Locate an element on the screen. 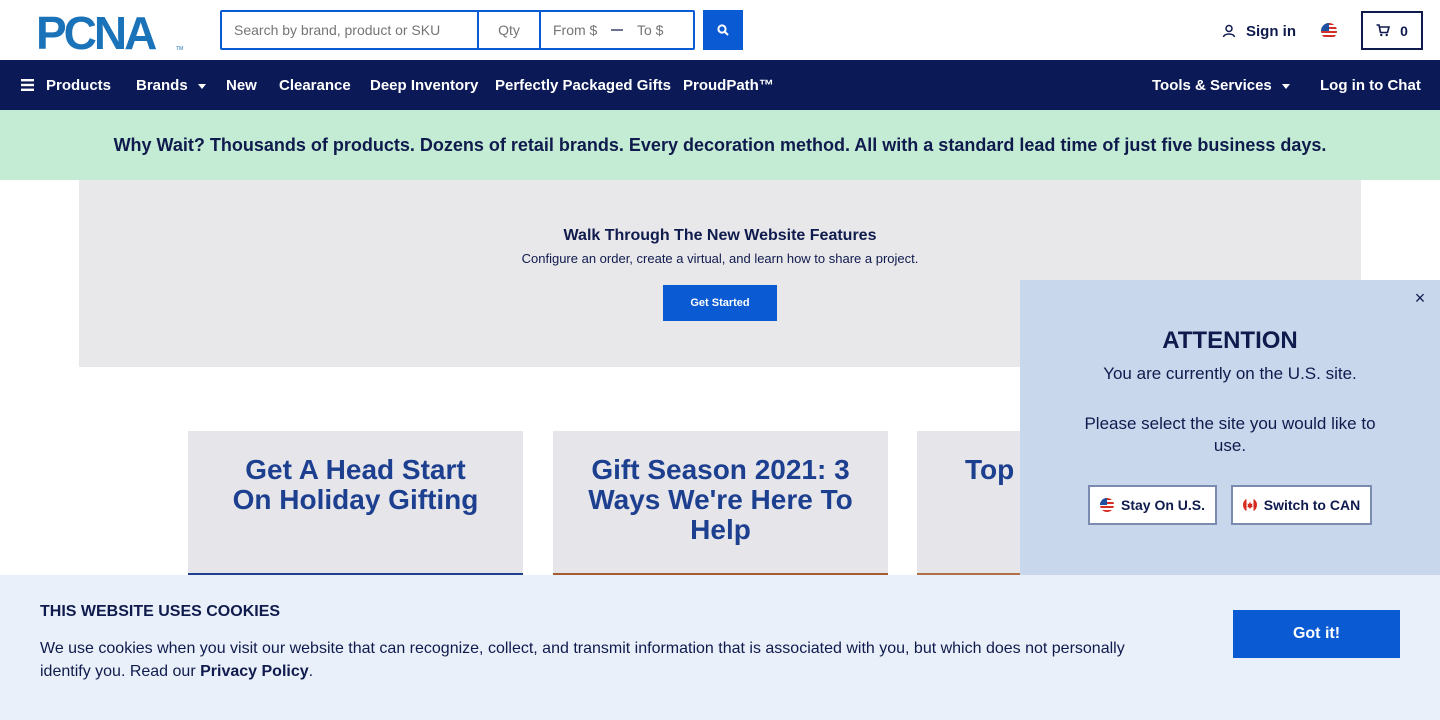 Image resolution: width=1440 pixels, height=720 pixels. nav-deep-inventory-label: Deep Inventory is located at coordinates (424, 85).